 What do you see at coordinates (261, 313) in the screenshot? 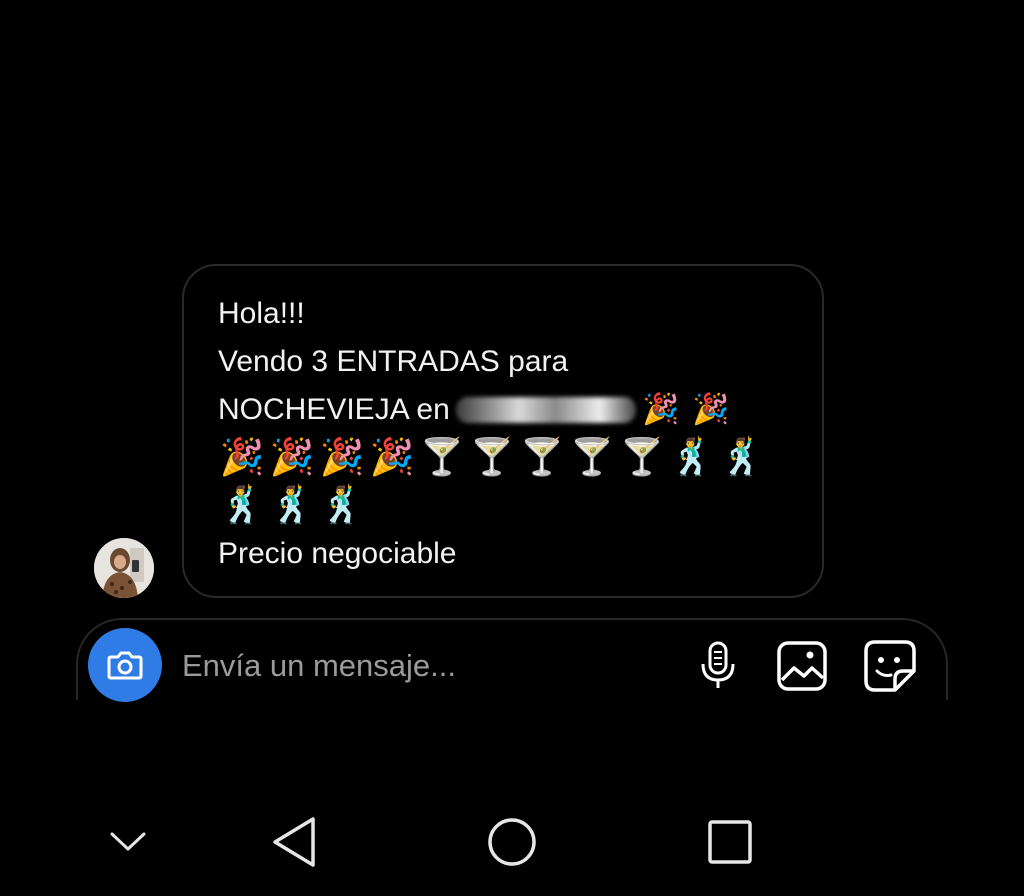
I see `message-line-1: Hola!!!` at bounding box center [261, 313].